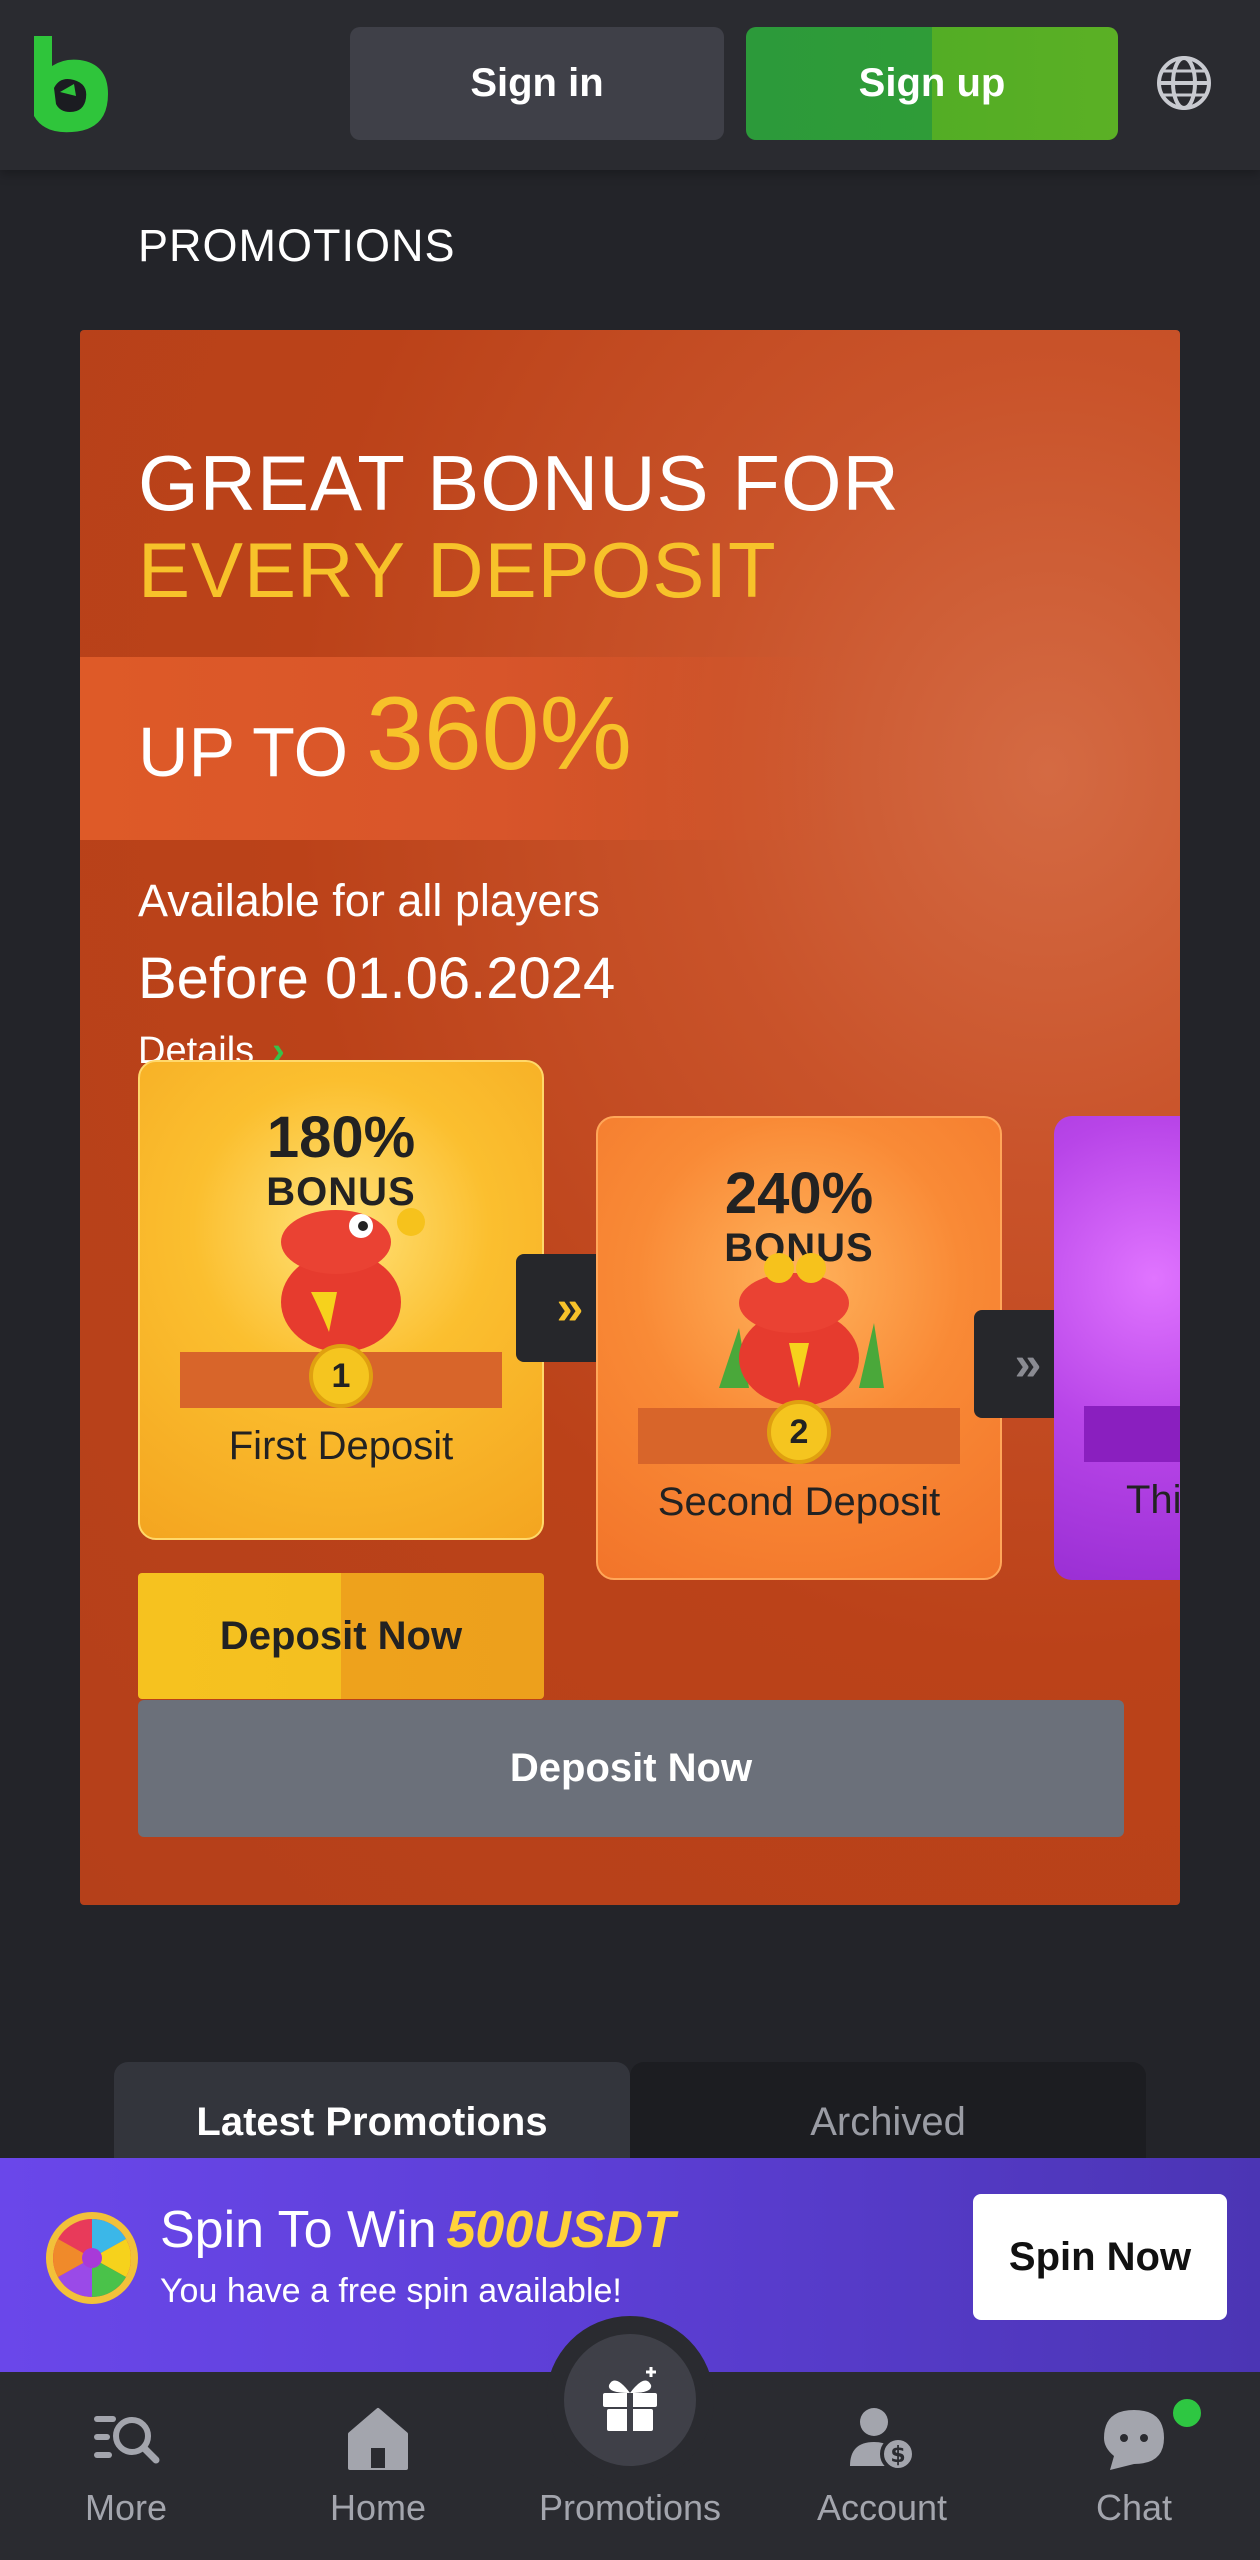 The image size is (1260, 2560). I want to click on nav-label-home: Home, so click(378, 2507).